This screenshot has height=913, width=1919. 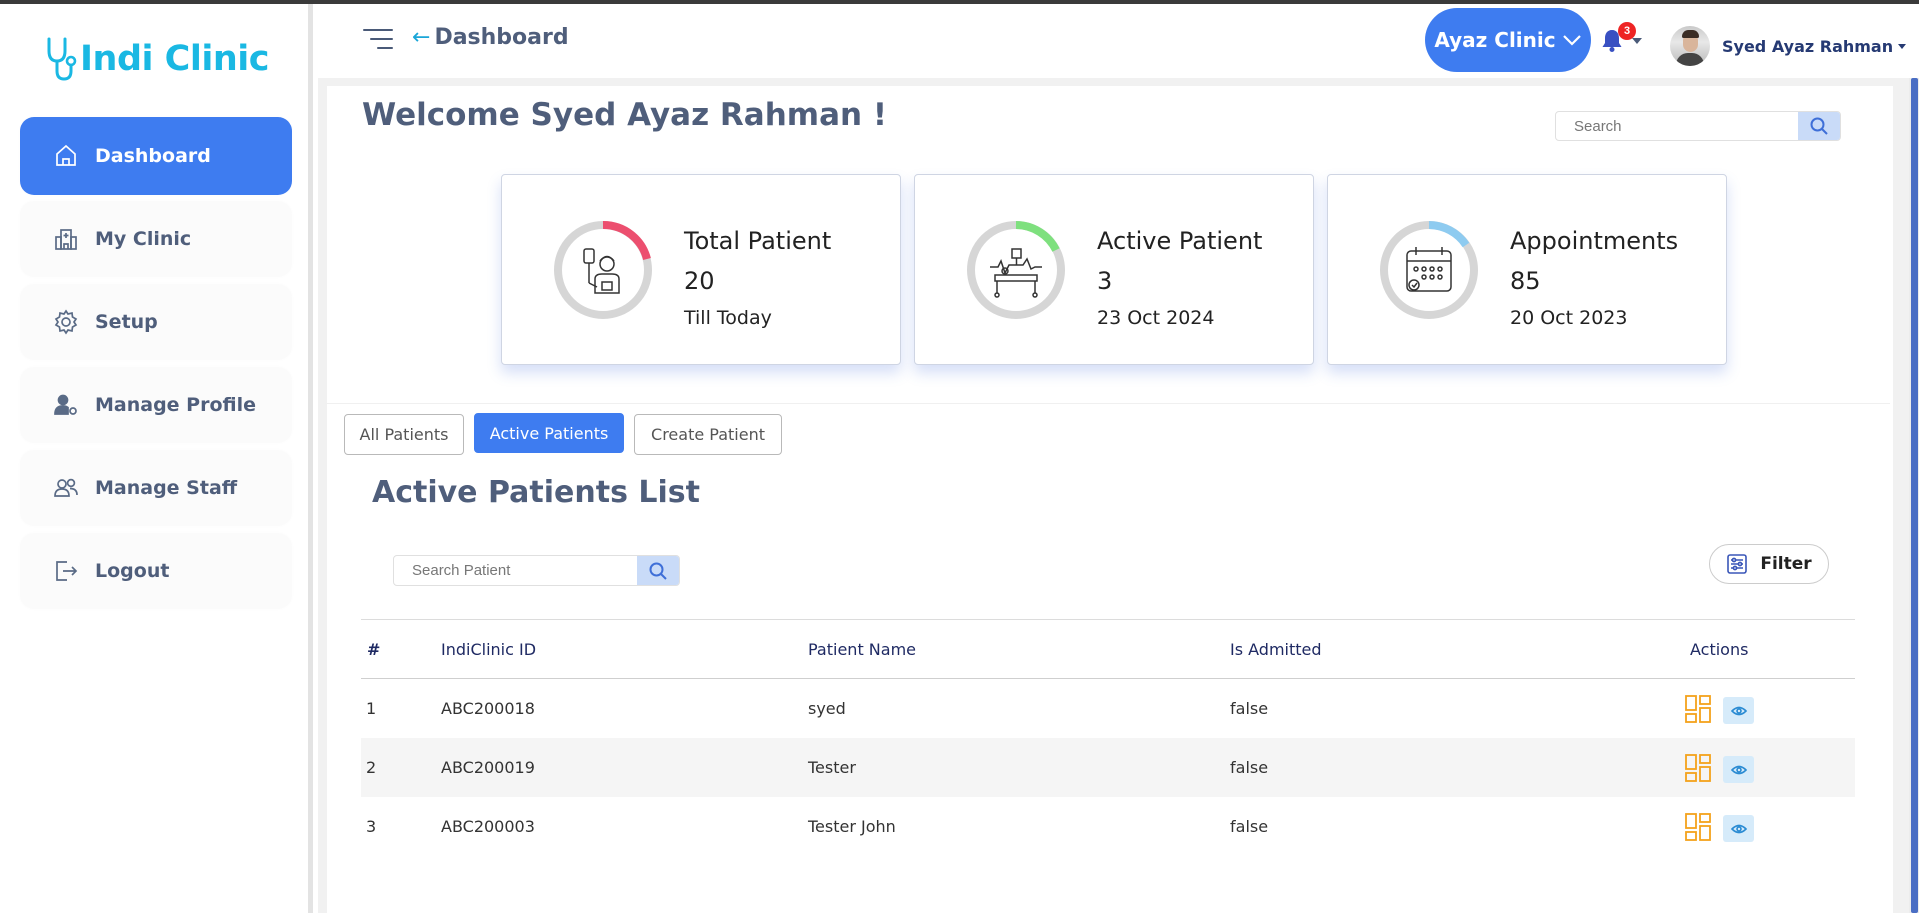 What do you see at coordinates (66, 239) in the screenshot?
I see `hospital-icon` at bounding box center [66, 239].